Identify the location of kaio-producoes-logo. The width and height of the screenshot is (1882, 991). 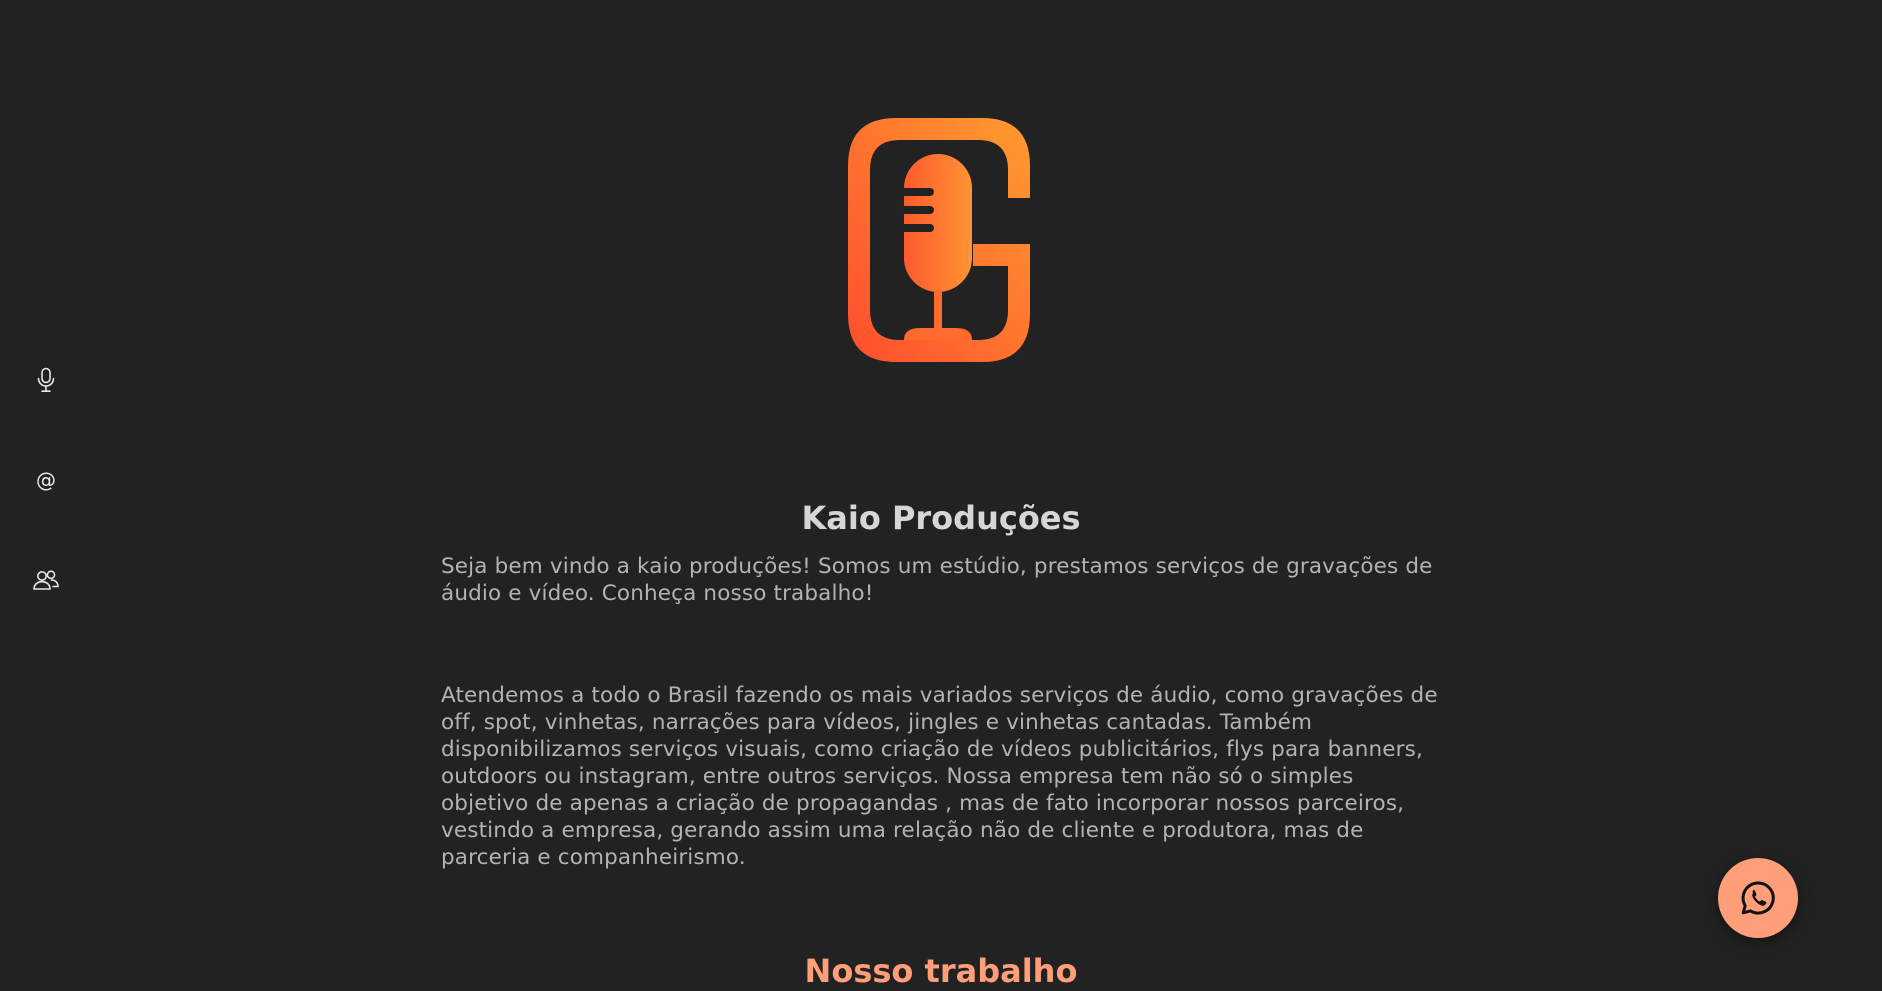
(941, 240).